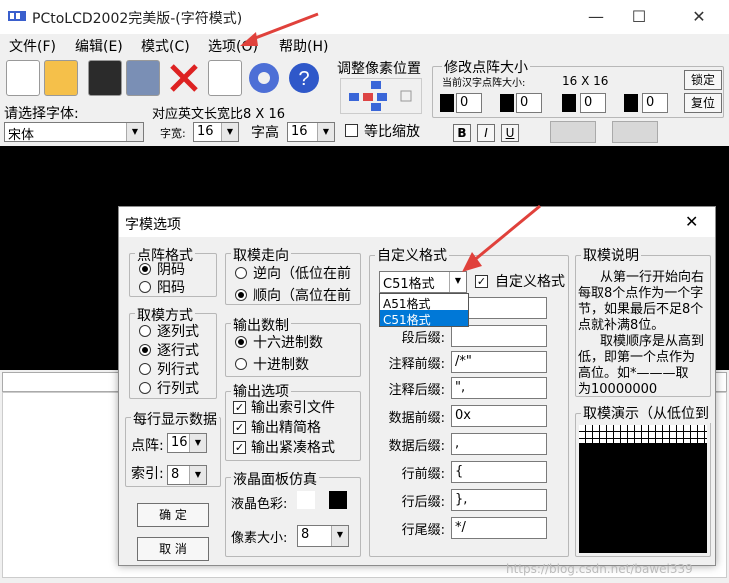 The image size is (729, 583). Describe the element at coordinates (249, 39) in the screenshot. I see `arrow-head-options` at that location.